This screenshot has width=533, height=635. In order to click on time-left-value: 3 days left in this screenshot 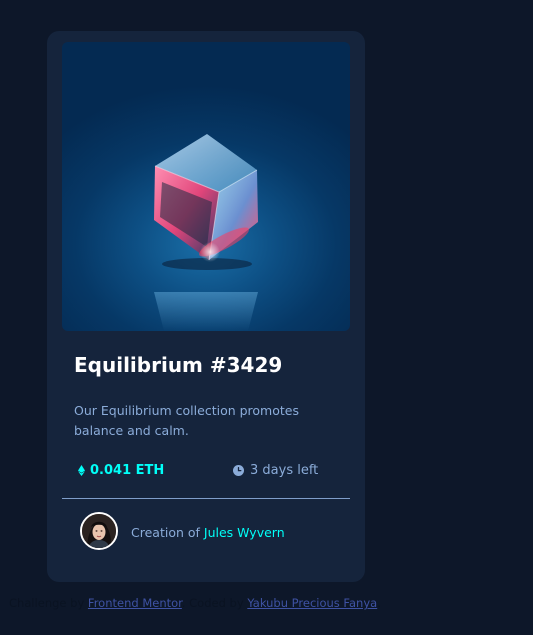, I will do `click(284, 470)`.